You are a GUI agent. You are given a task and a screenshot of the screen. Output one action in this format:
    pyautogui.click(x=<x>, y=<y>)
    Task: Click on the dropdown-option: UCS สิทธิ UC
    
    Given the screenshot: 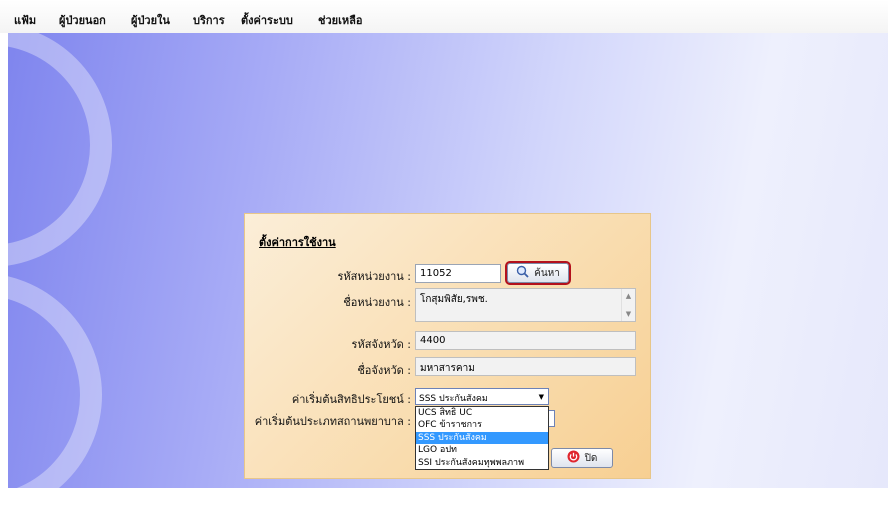 What is the action you would take?
    pyautogui.click(x=482, y=413)
    